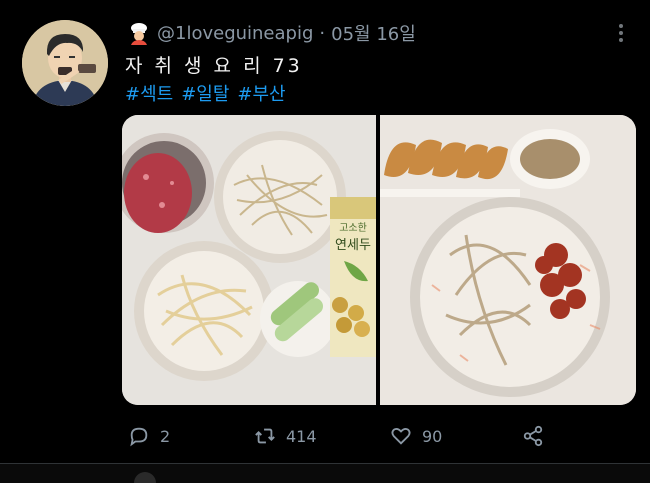 The image size is (650, 483). I want to click on retweet-button: 414, so click(285, 436).